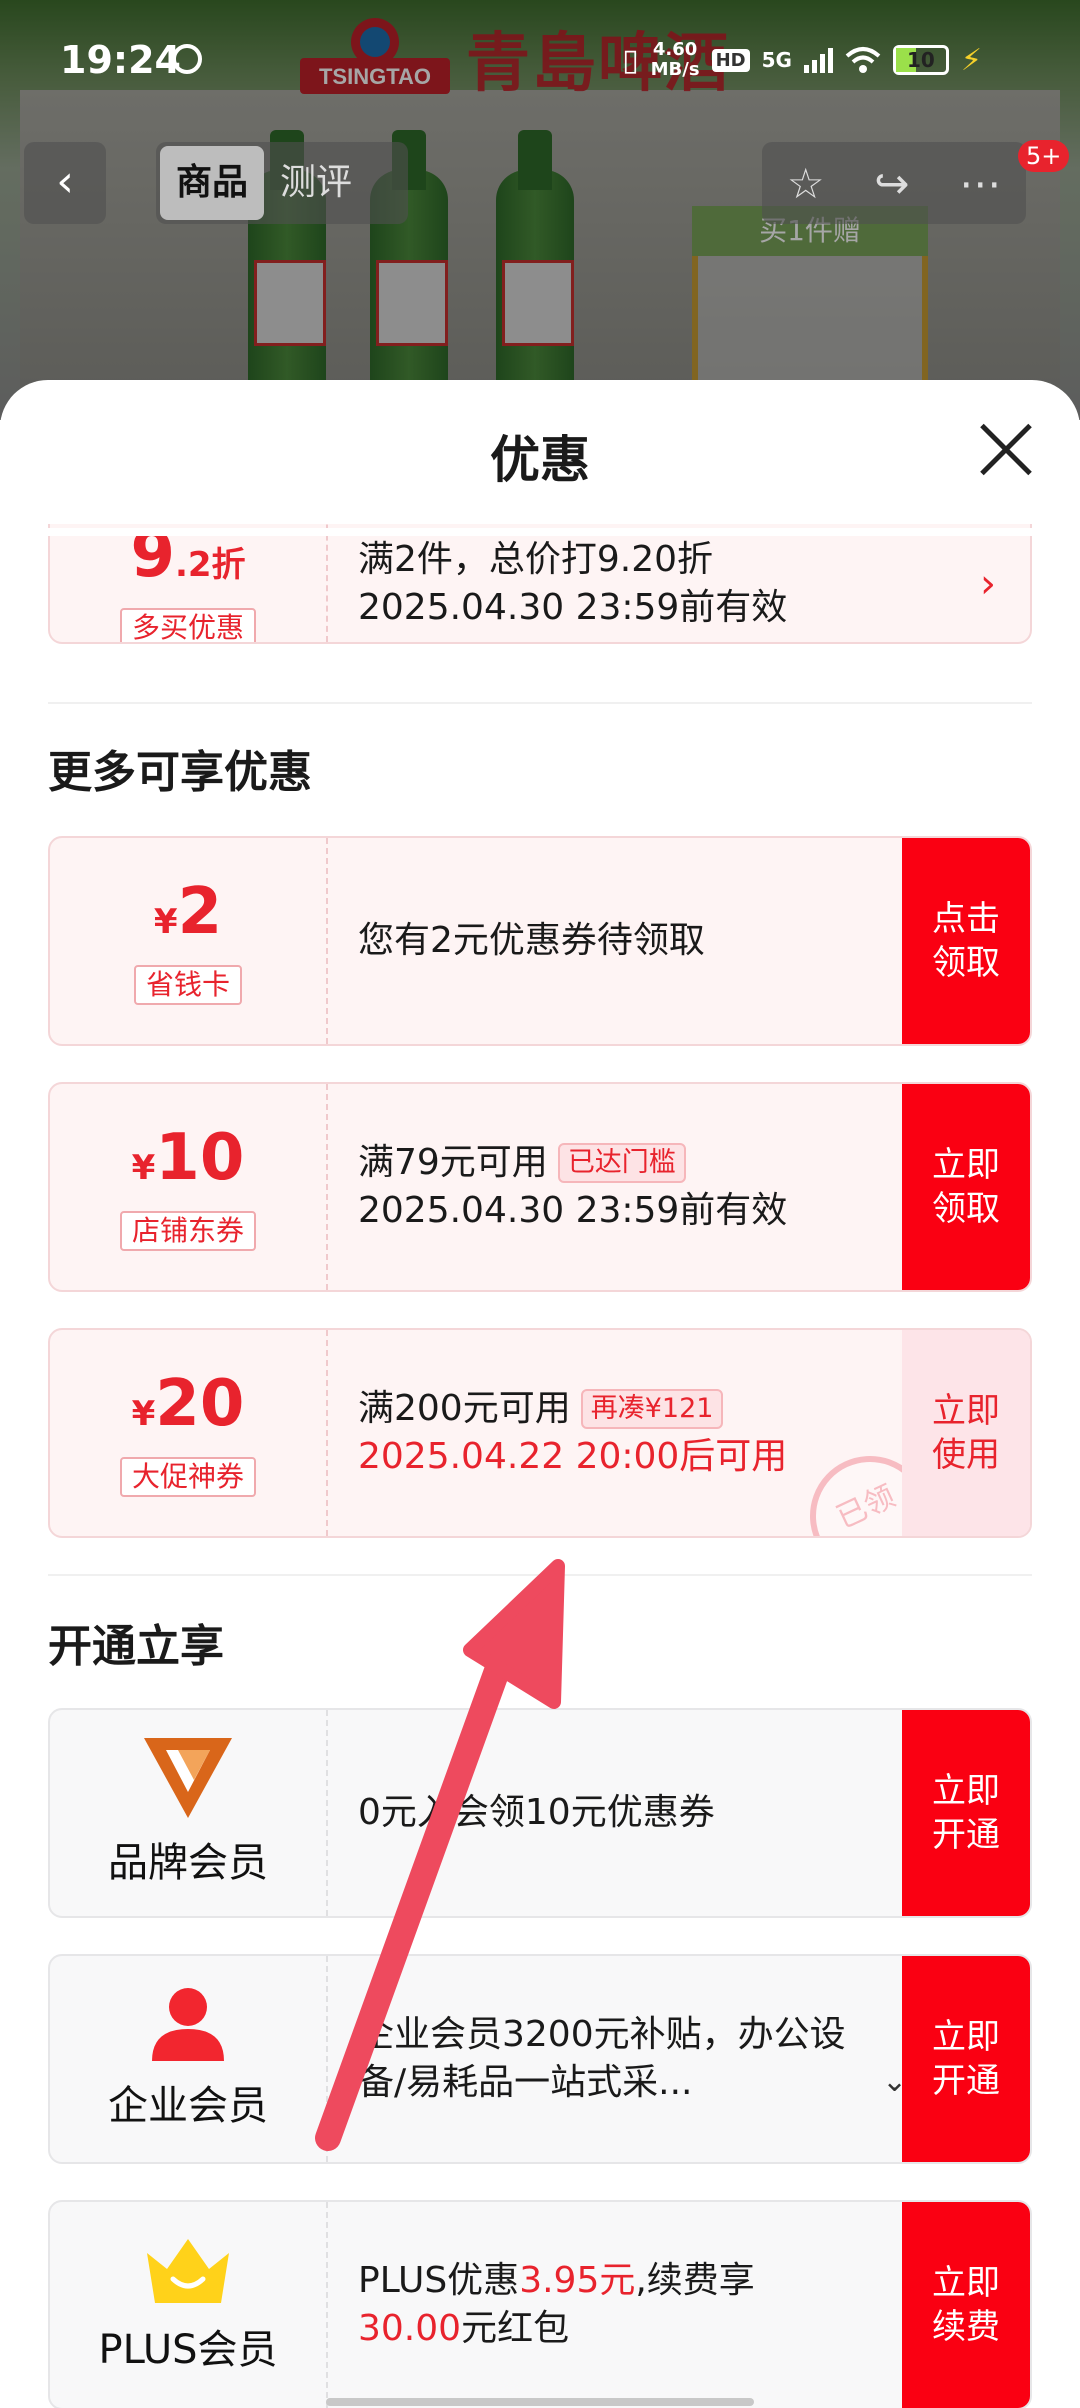  Describe the element at coordinates (776, 60) in the screenshot. I see `network-type: 5G` at that location.